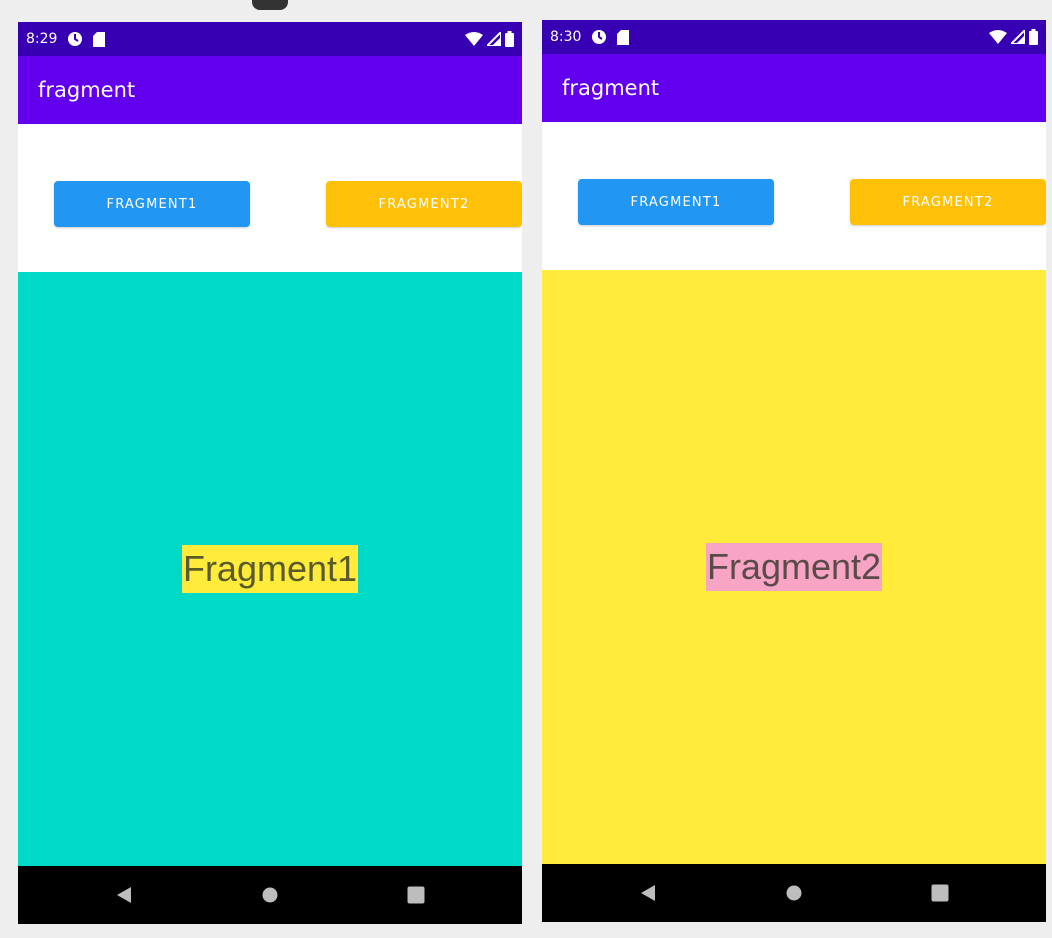 Image resolution: width=1052 pixels, height=938 pixels. What do you see at coordinates (270, 39) in the screenshot?
I see `status-bar: 8:29` at bounding box center [270, 39].